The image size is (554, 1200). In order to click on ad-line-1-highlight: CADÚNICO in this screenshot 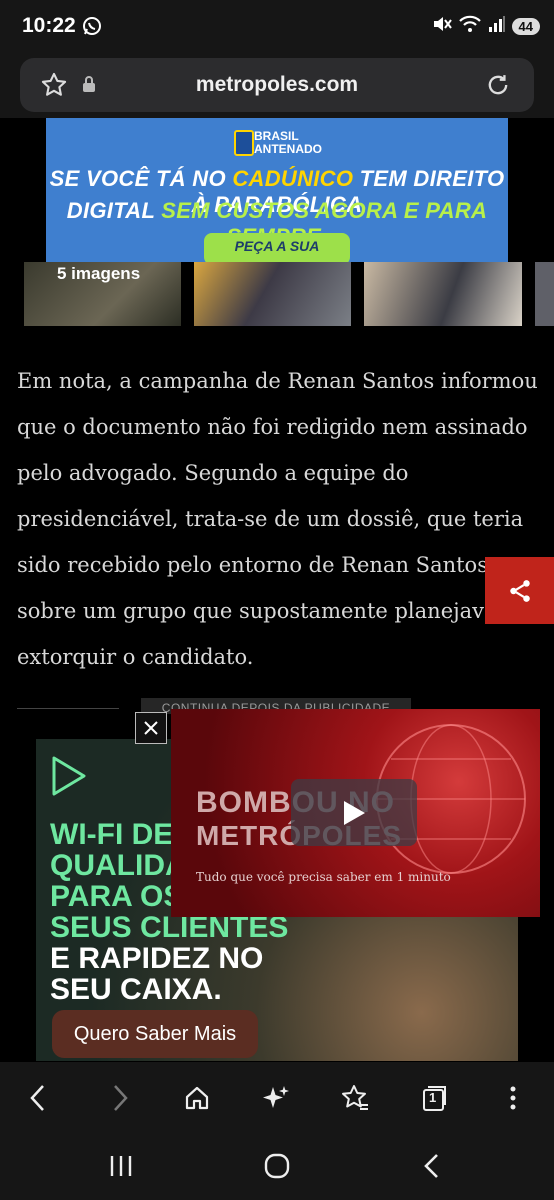, I will do `click(293, 178)`.